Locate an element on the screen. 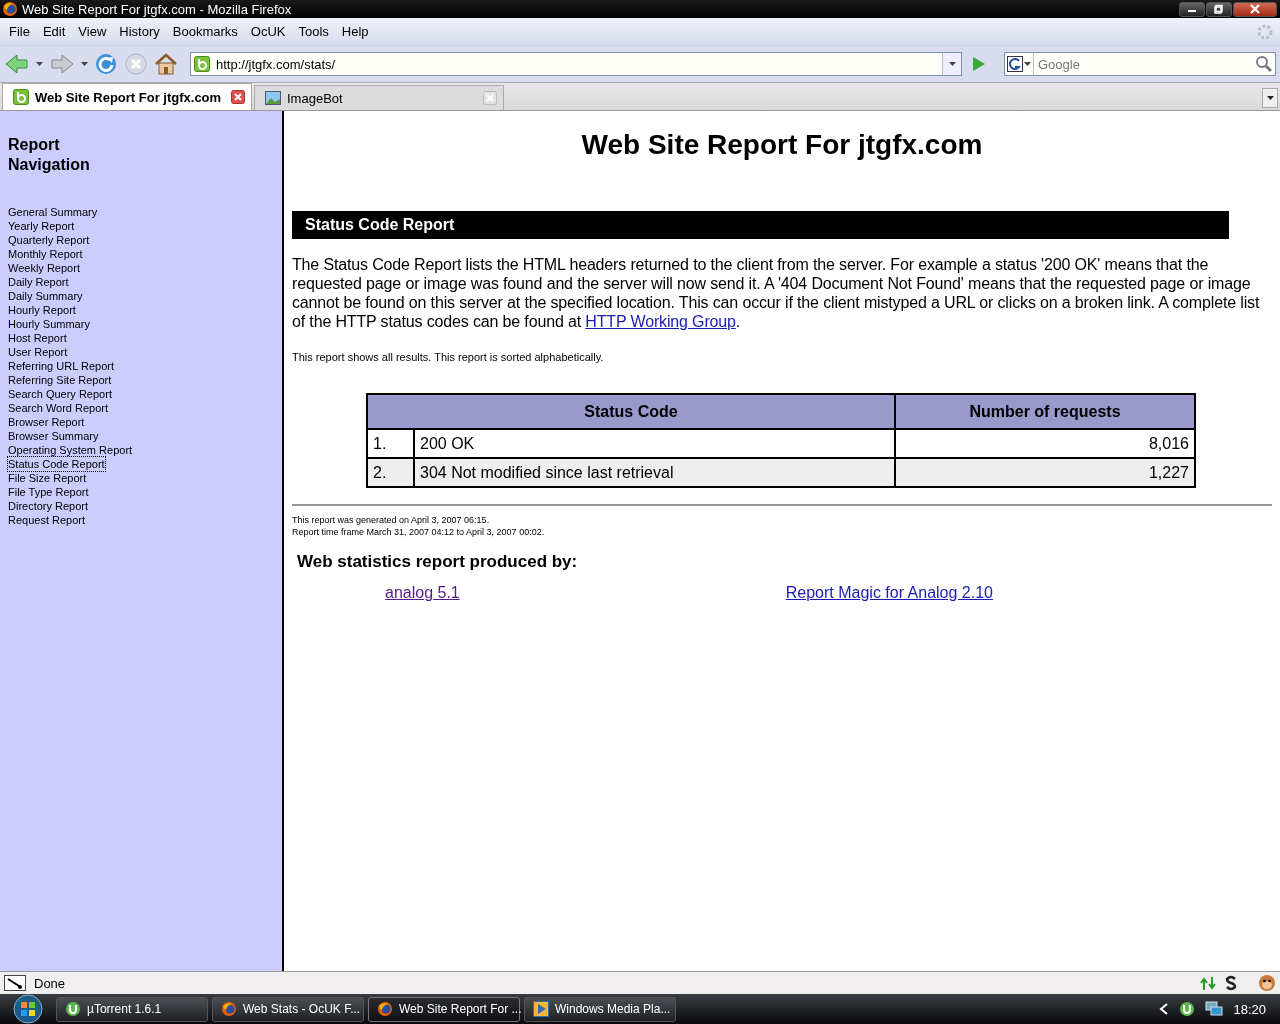  nav-link: Hourly Report is located at coordinates (42, 310).